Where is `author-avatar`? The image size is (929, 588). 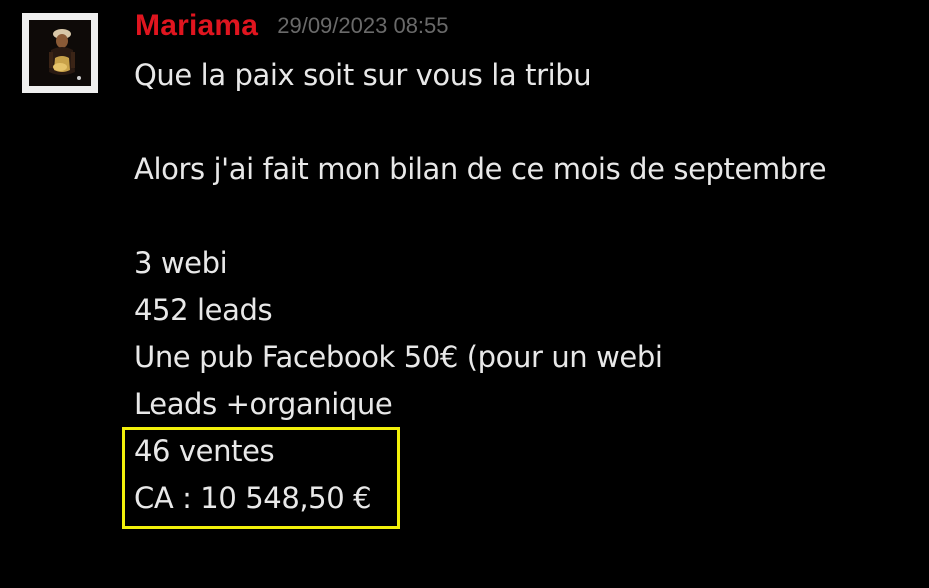 author-avatar is located at coordinates (60, 53).